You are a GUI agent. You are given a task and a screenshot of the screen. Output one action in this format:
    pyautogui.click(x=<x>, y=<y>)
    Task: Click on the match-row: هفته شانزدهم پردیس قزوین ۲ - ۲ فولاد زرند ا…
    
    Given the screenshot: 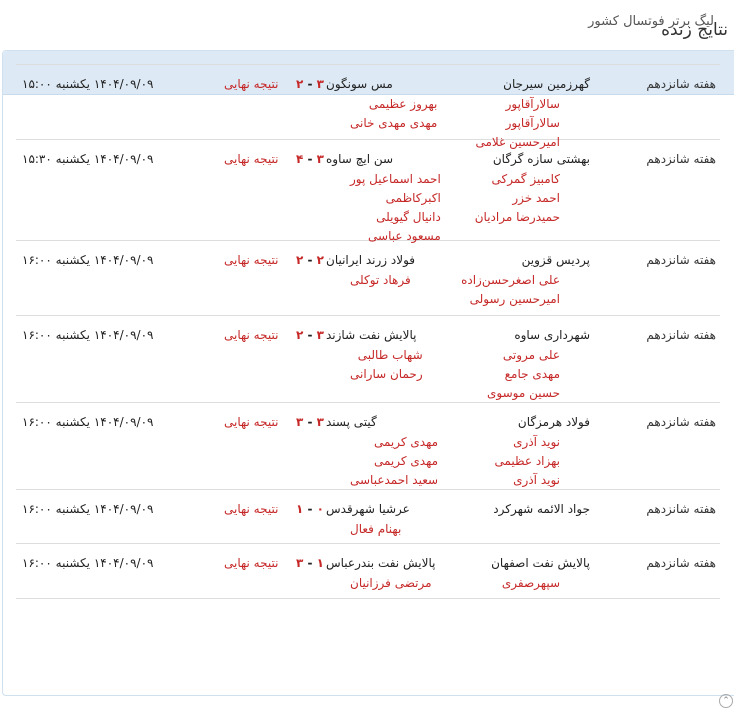 What is the action you would take?
    pyautogui.click(x=368, y=278)
    